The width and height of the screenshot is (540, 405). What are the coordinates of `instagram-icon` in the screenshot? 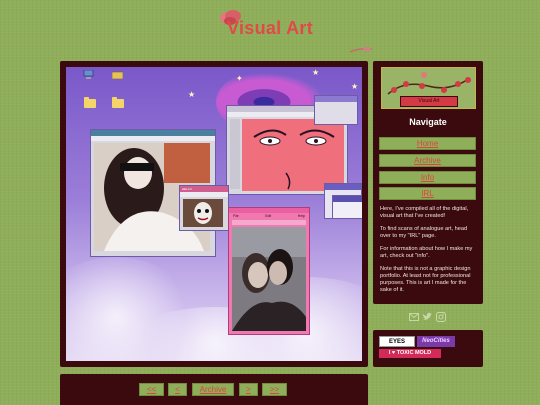 It's located at (441, 317).